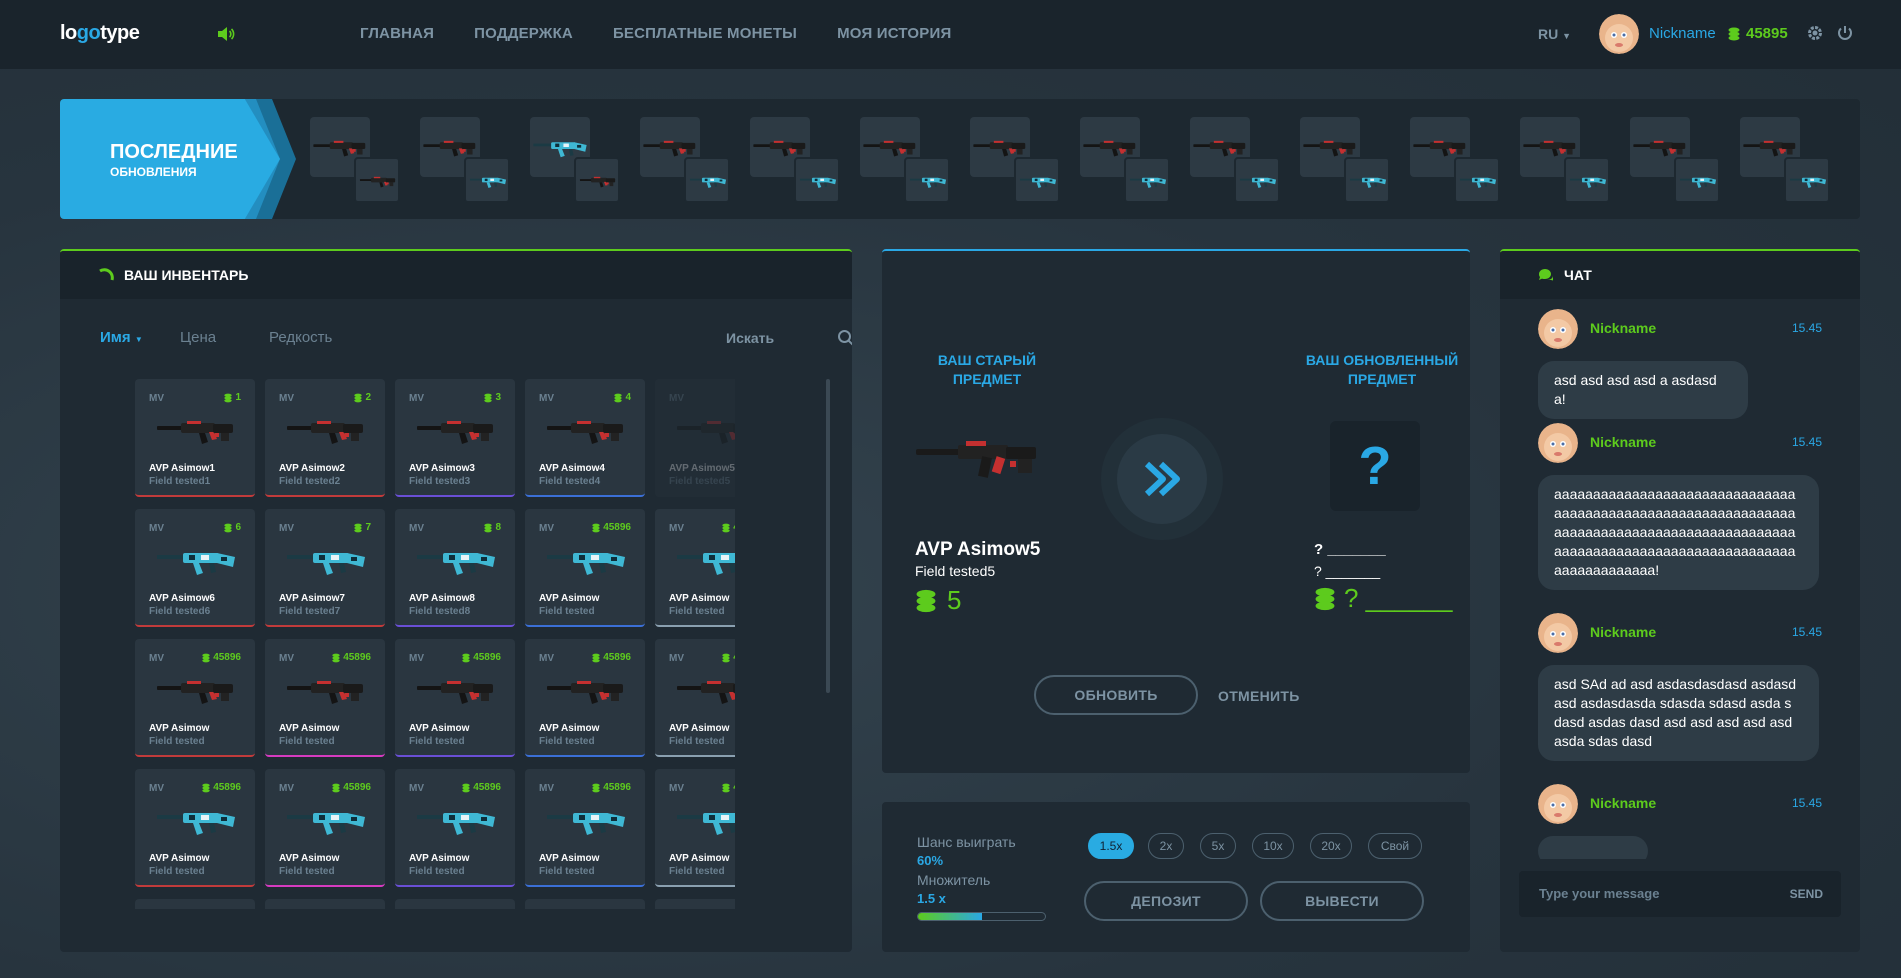 Image resolution: width=1901 pixels, height=978 pixels. What do you see at coordinates (1806, 442) in the screenshot?
I see `message-time: 15.45` at bounding box center [1806, 442].